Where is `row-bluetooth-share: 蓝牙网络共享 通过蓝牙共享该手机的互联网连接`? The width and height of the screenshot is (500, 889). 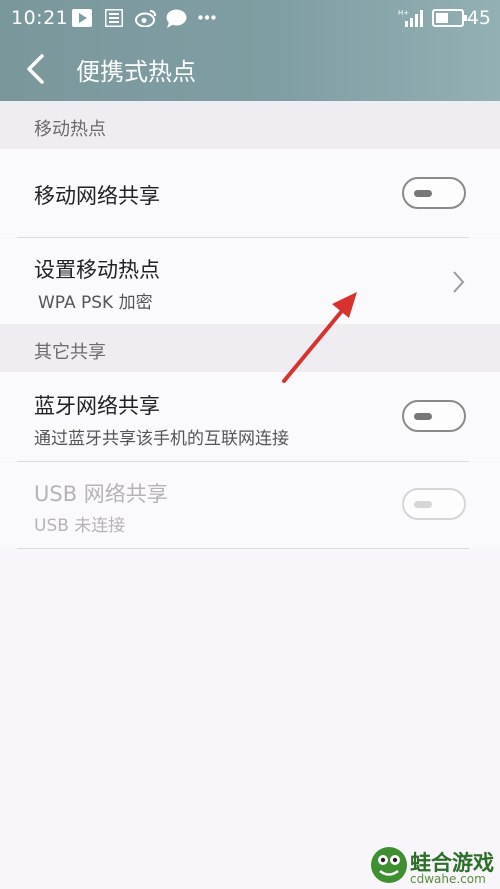 row-bluetooth-share: 蓝牙网络共享 通过蓝牙共享该手机的互联网连接 is located at coordinates (250, 416).